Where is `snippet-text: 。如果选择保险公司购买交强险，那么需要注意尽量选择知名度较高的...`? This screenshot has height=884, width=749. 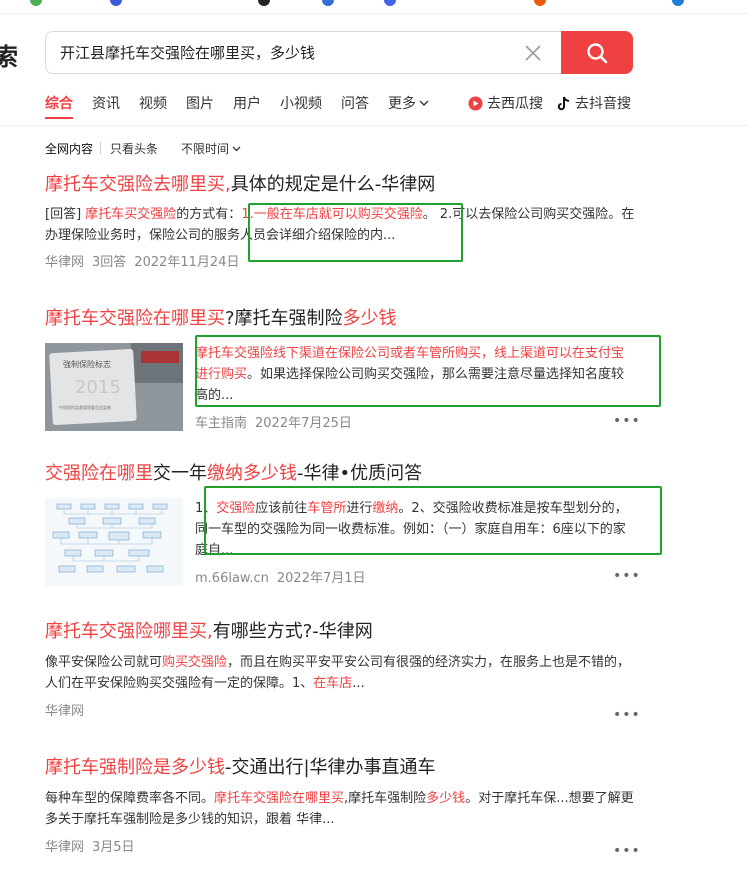 snippet-text: 。如果选择保险公司购买交强险，那么需要注意尽量选择知名度较高的... is located at coordinates (410, 385).